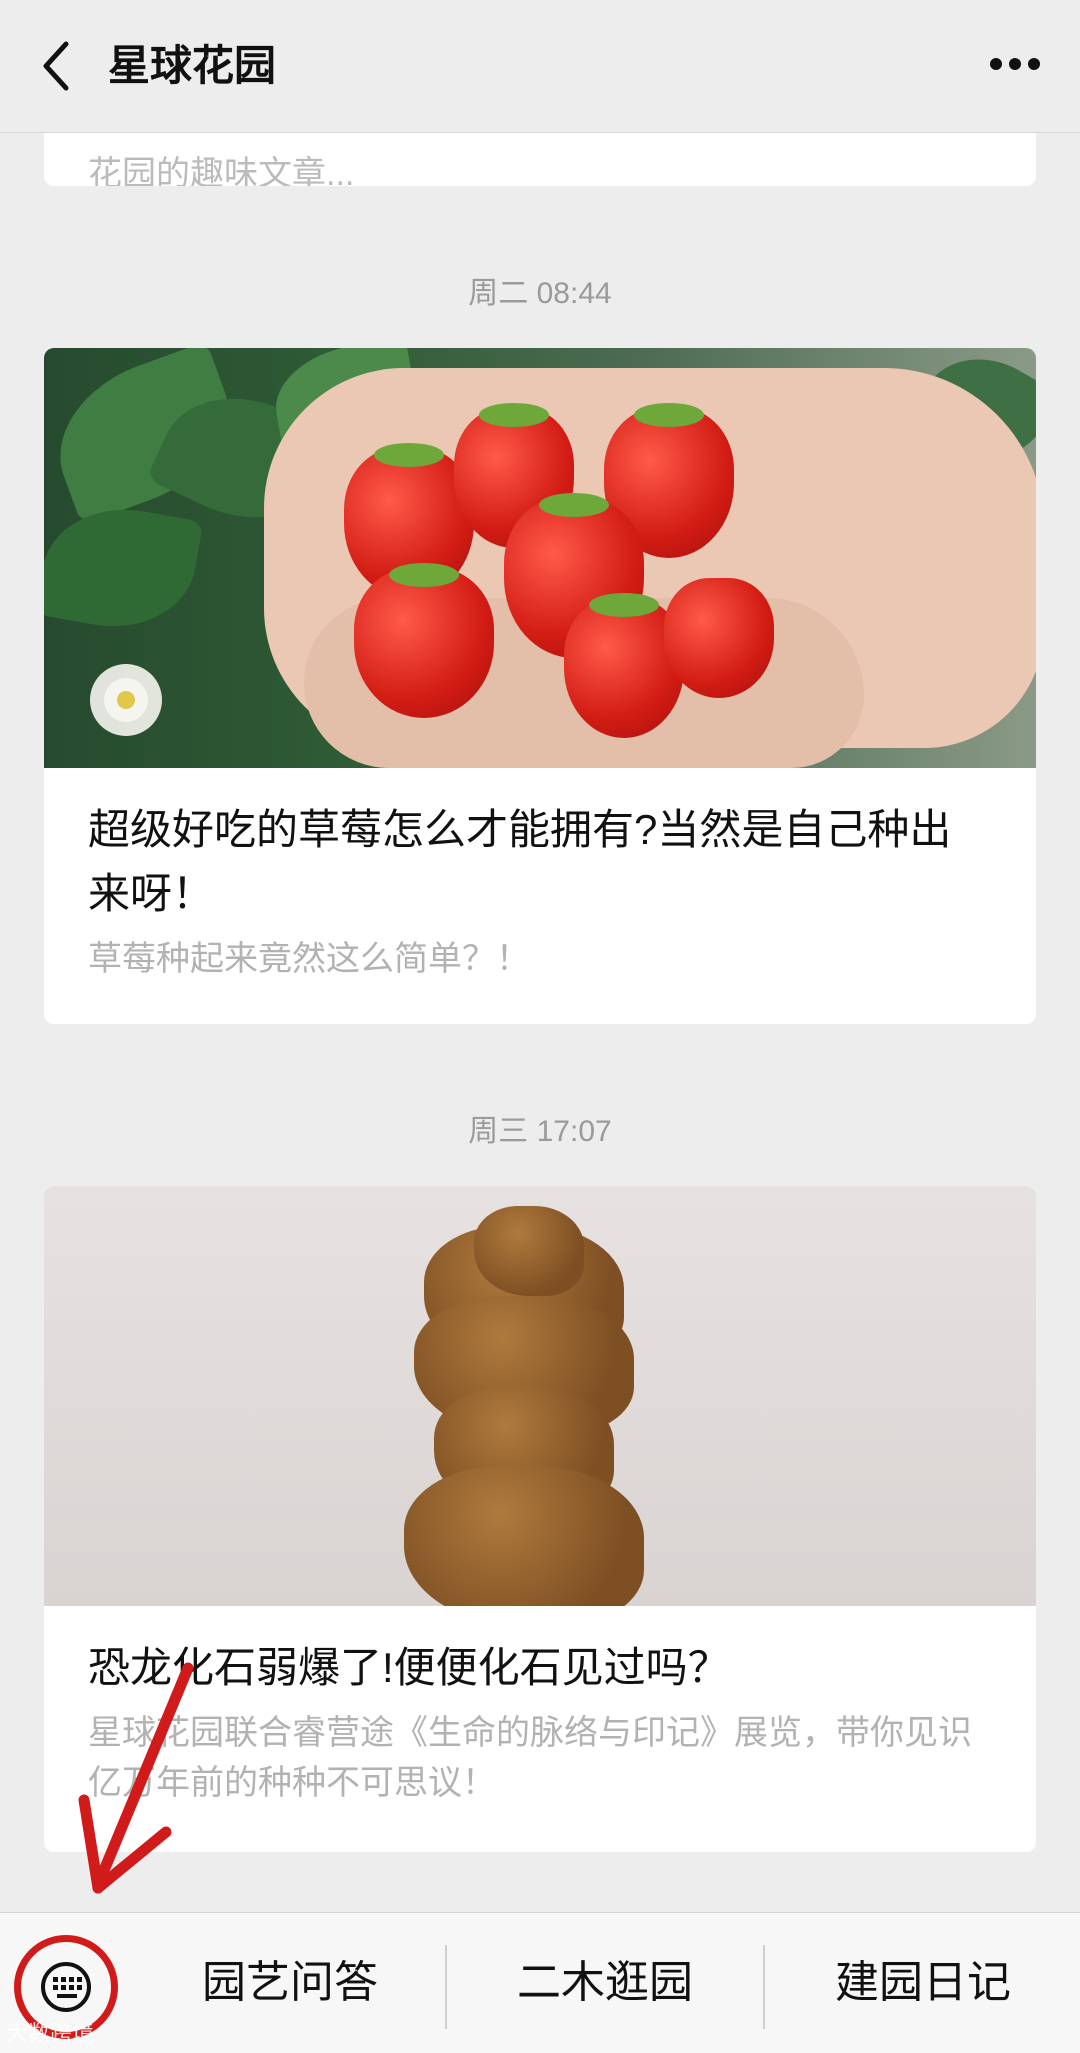 This screenshot has height=2053, width=1080. Describe the element at coordinates (290, 1983) in the screenshot. I see `menu-item-garden-qa: 园艺问答` at that location.